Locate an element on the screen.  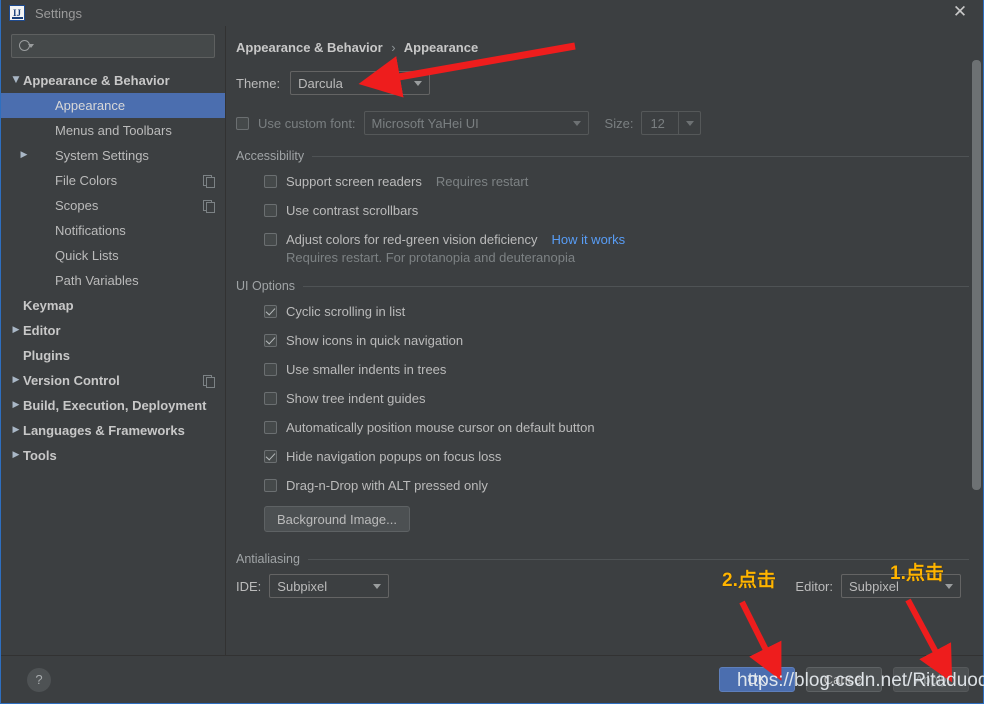
sidebar-item-appearance: Appearance is located at coordinates (113, 105).